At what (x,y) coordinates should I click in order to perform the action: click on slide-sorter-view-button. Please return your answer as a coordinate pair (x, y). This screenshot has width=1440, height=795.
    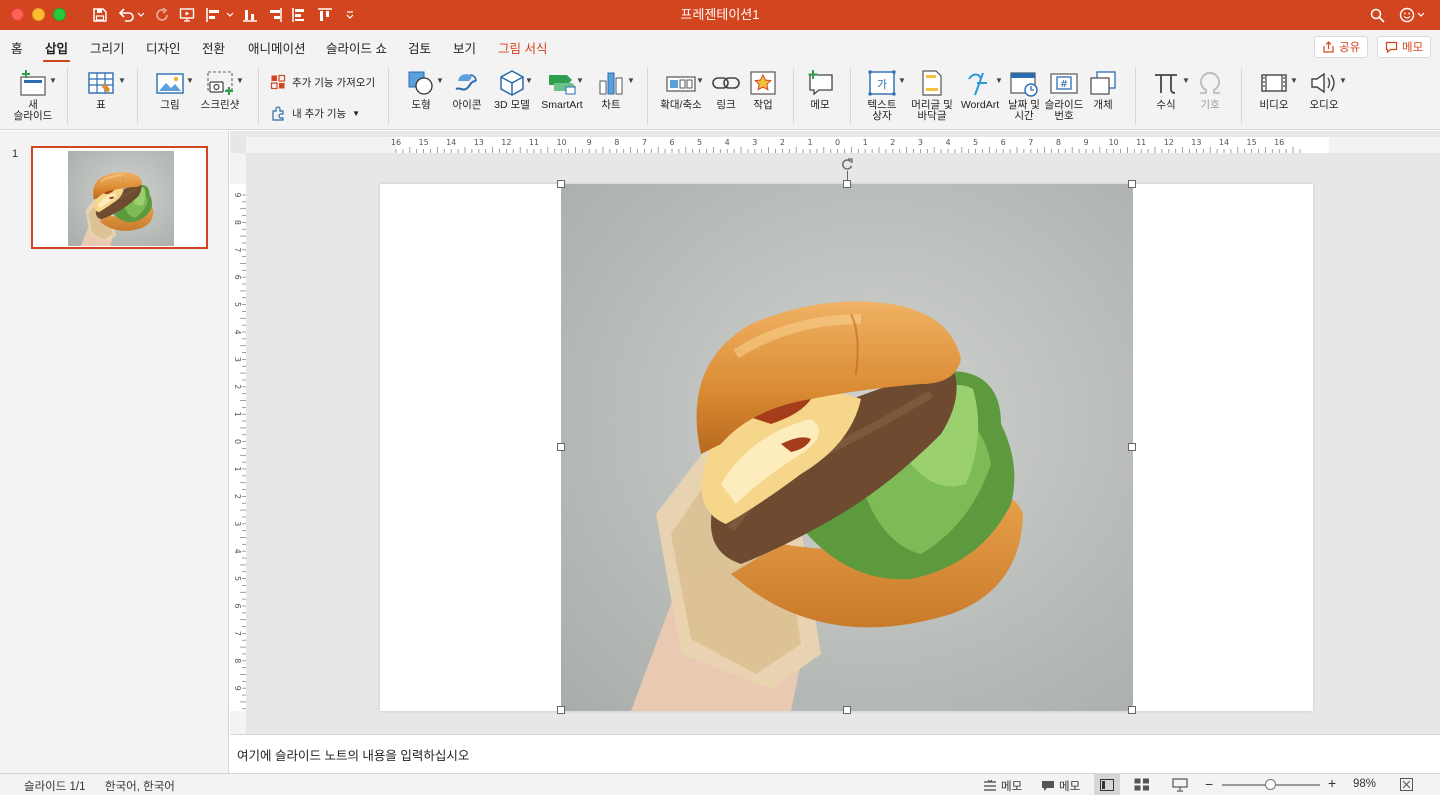
    Looking at the image, I should click on (1142, 786).